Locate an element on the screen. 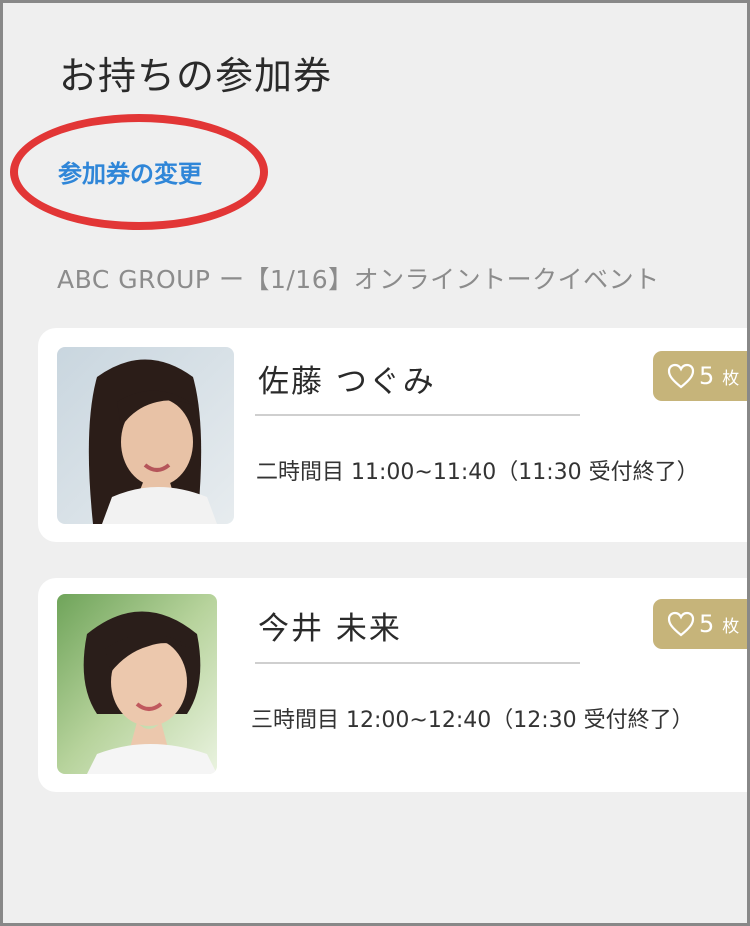 This screenshot has width=750, height=926. member-name: 佐藤 つぐみ is located at coordinates (347, 382).